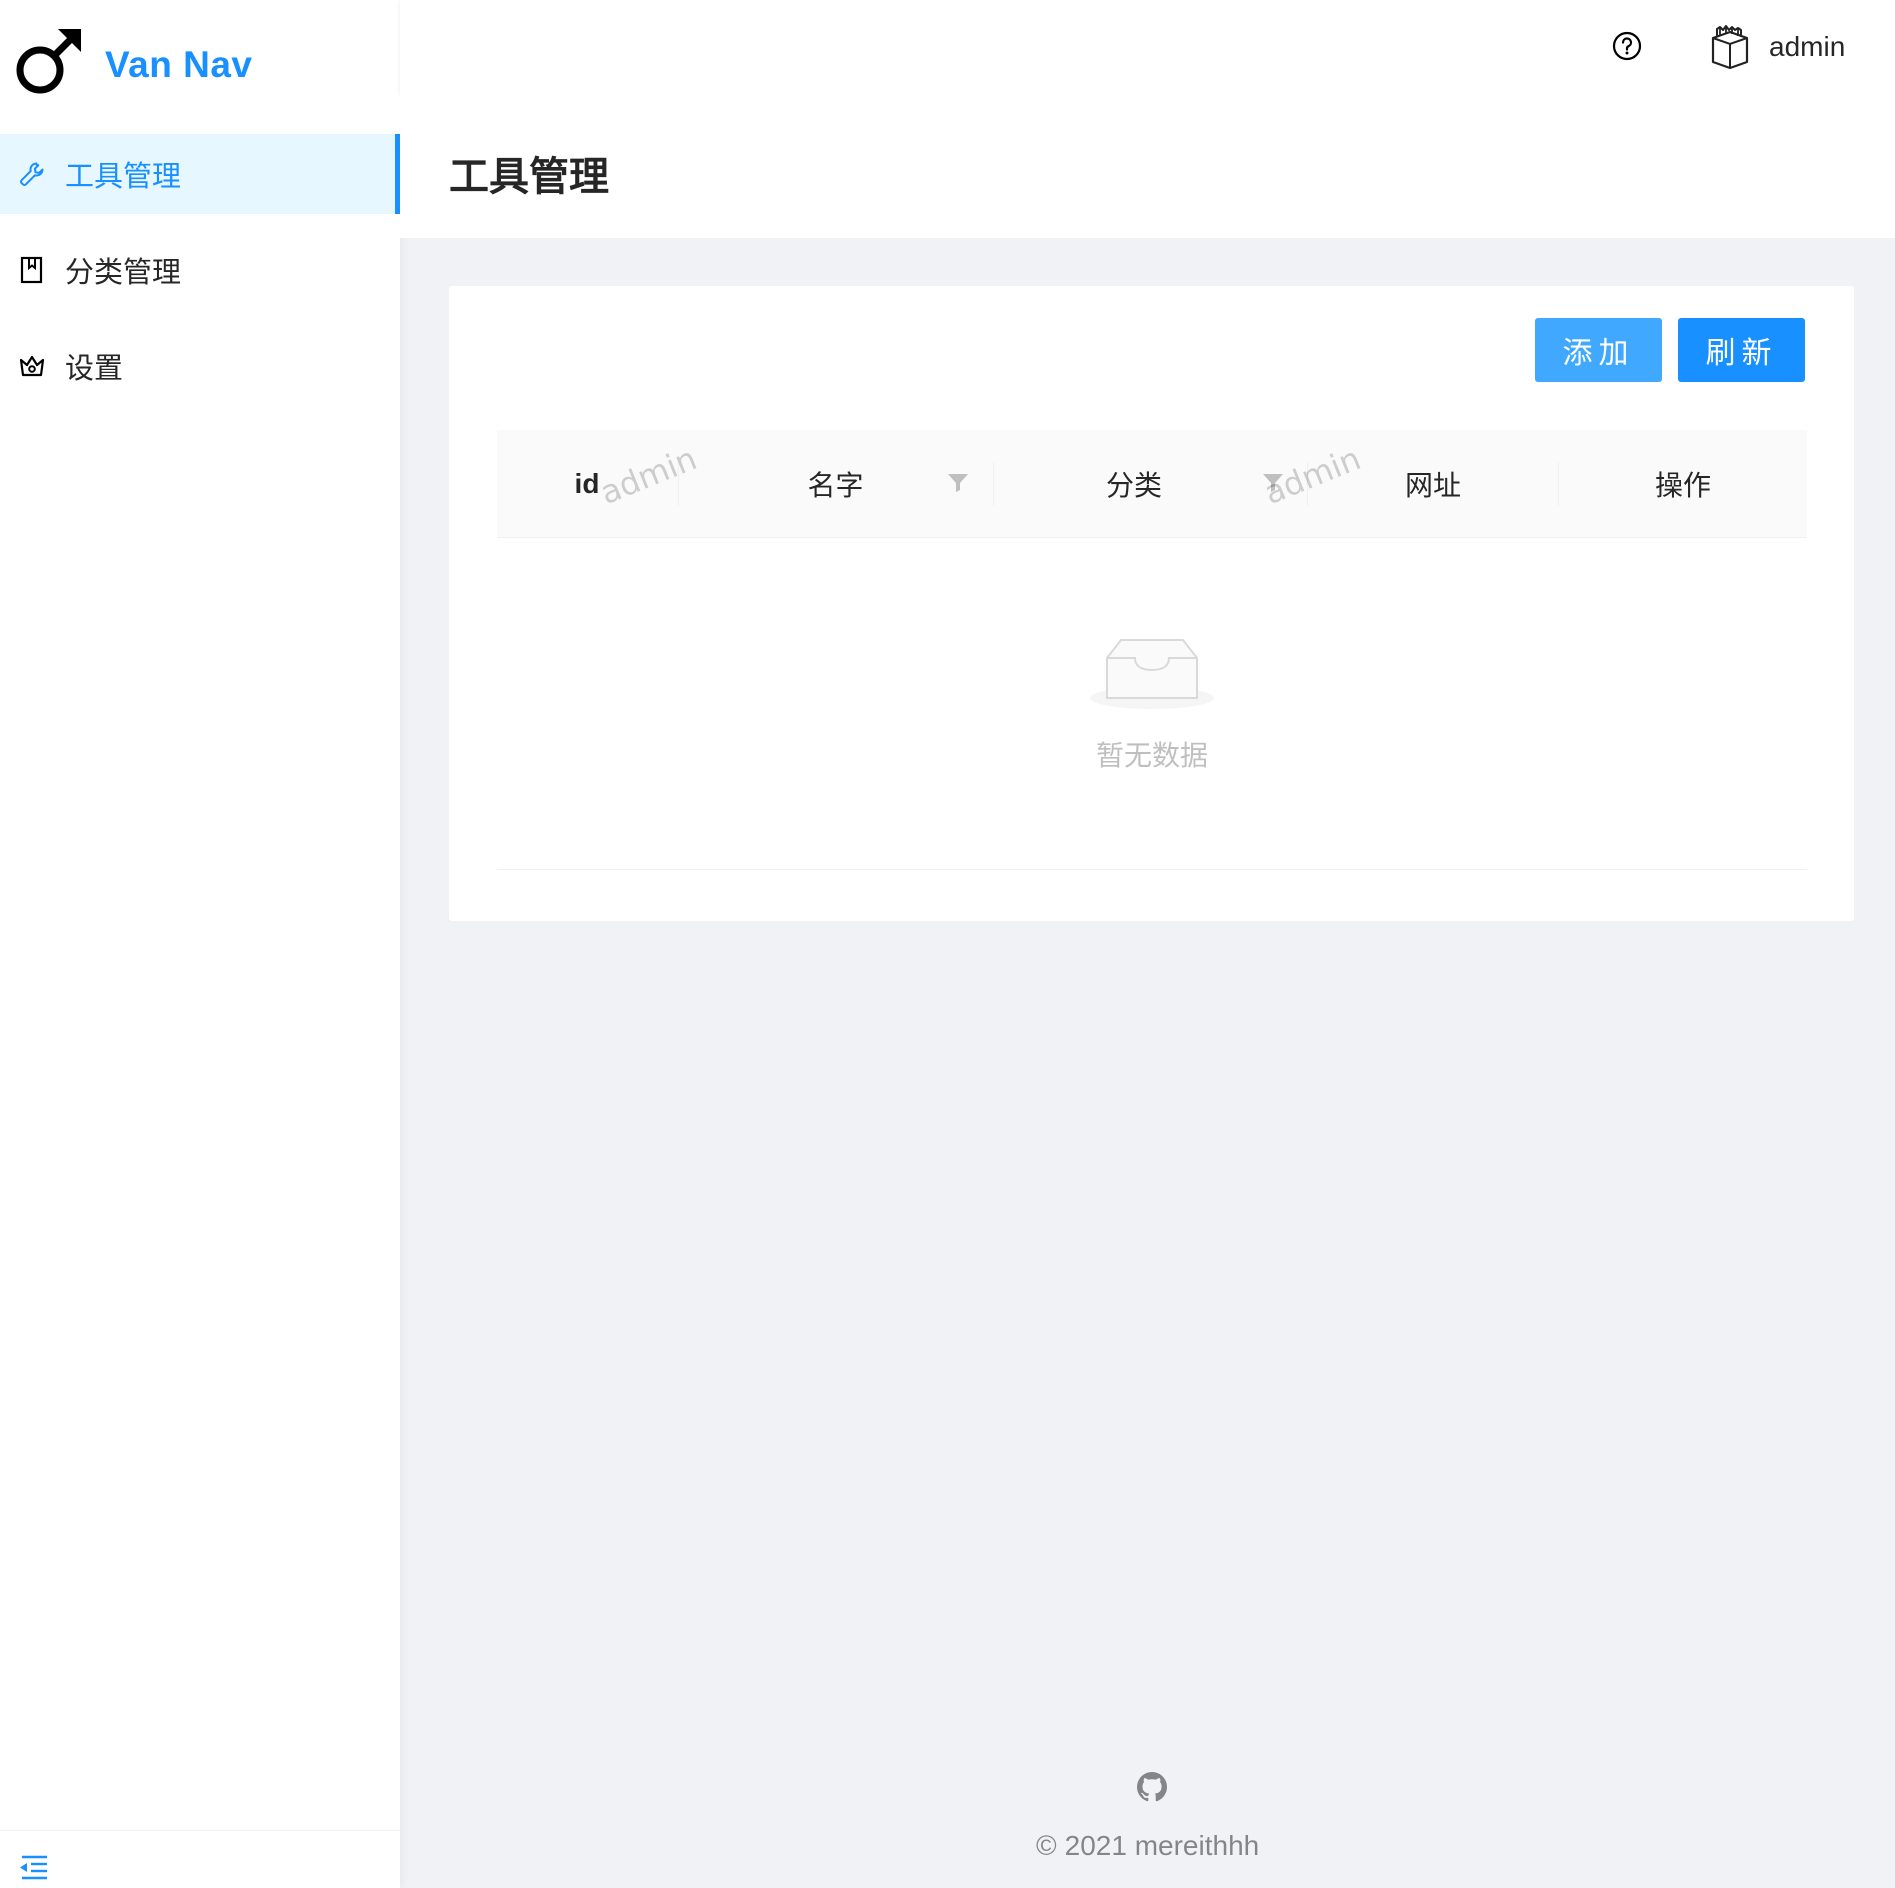 The width and height of the screenshot is (1895, 1888). I want to click on app-title: Van Nav, so click(179, 64).